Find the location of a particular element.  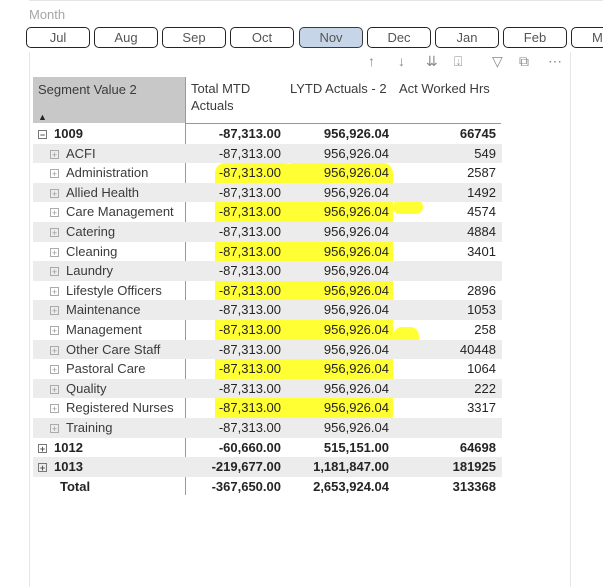

arrow-down-icon: ↓ is located at coordinates (401, 61).